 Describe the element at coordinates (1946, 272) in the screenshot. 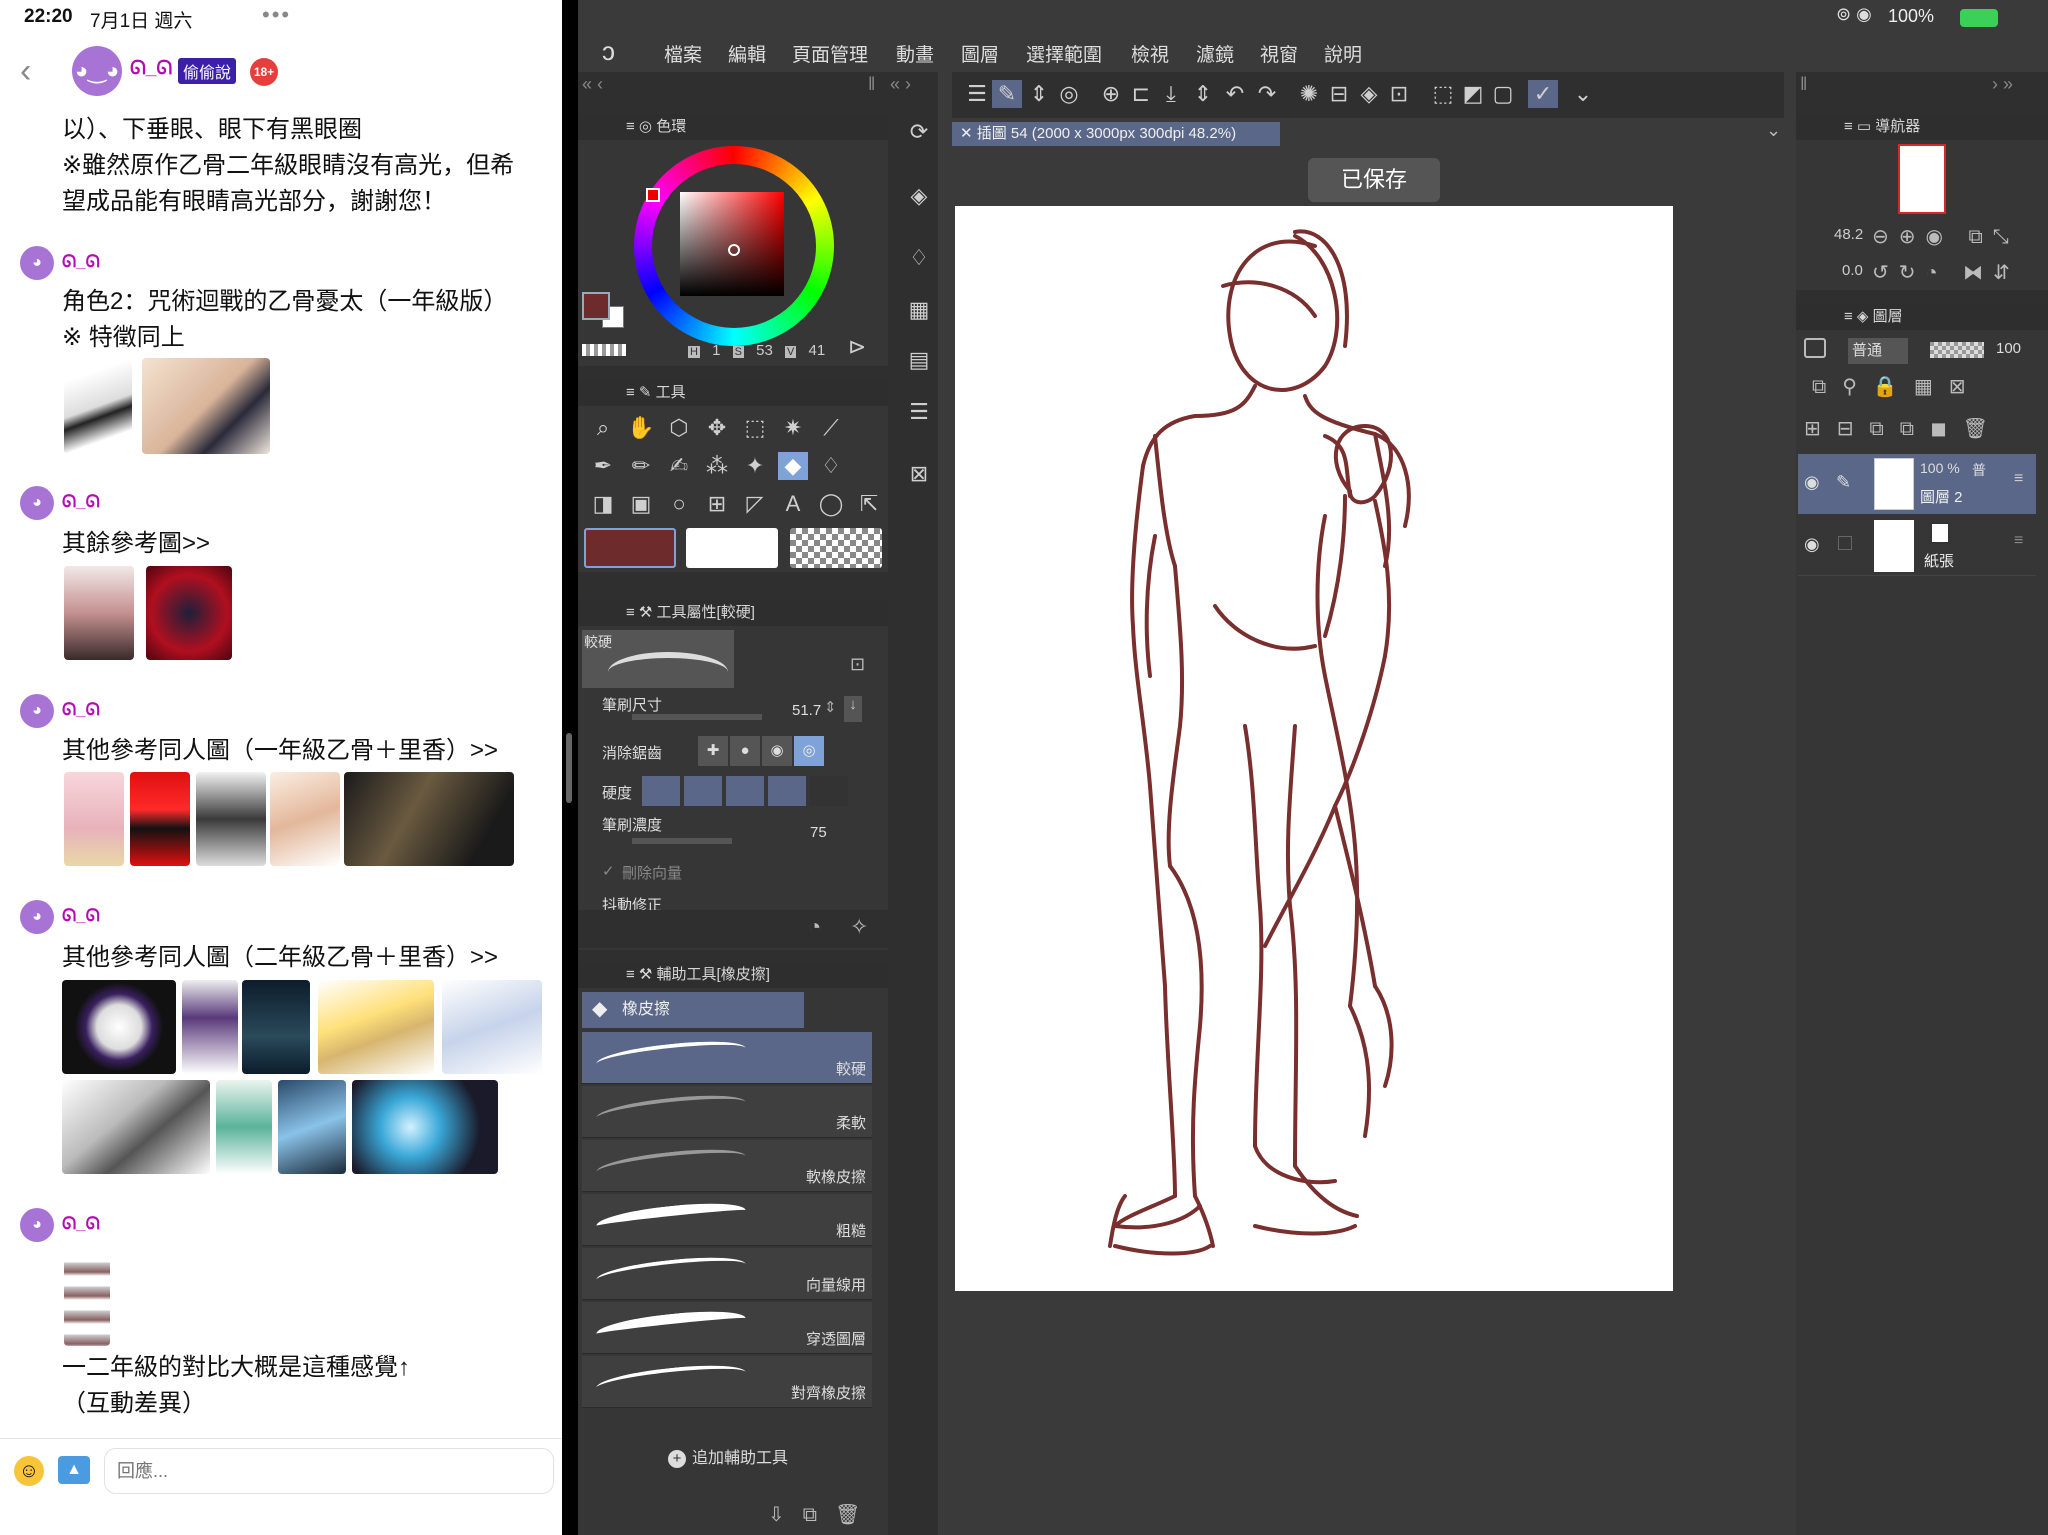

I see `rotation-controls-icons: ↺↻◔ ⧓⇵` at that location.